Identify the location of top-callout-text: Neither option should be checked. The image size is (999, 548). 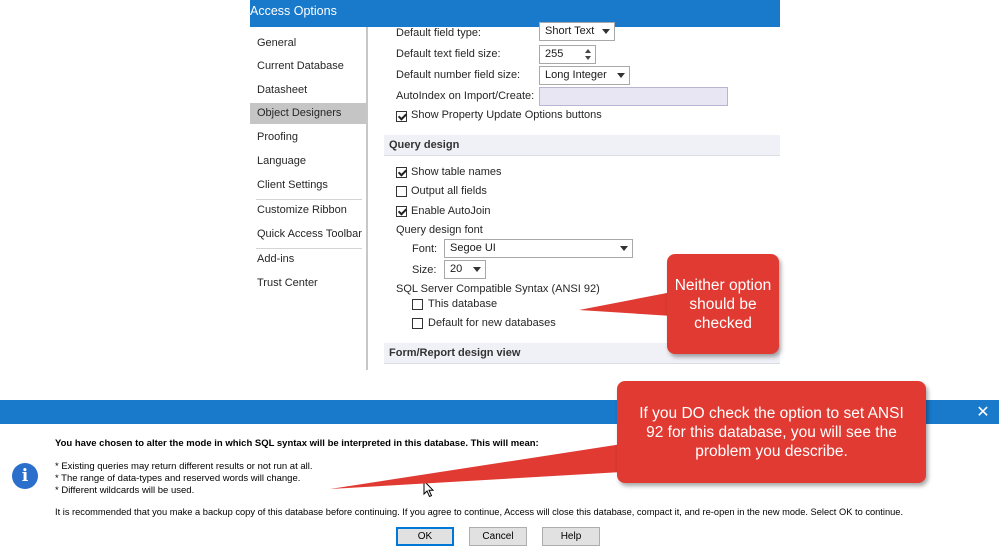
(723, 304).